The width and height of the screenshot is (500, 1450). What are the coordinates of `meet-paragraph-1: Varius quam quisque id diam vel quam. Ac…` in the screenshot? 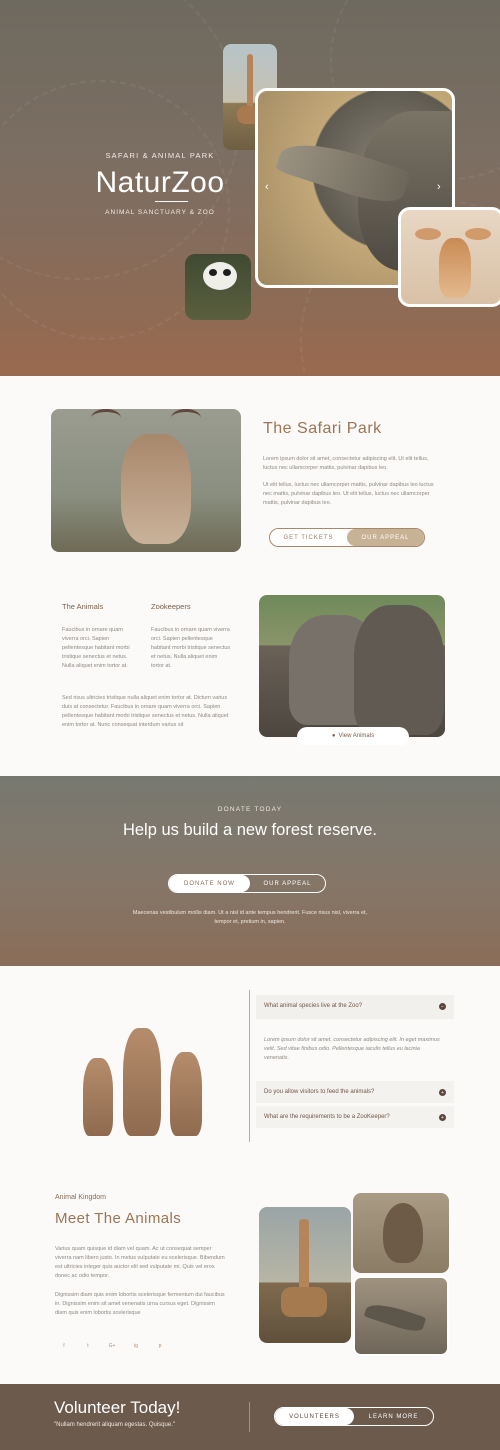 It's located at (140, 1262).